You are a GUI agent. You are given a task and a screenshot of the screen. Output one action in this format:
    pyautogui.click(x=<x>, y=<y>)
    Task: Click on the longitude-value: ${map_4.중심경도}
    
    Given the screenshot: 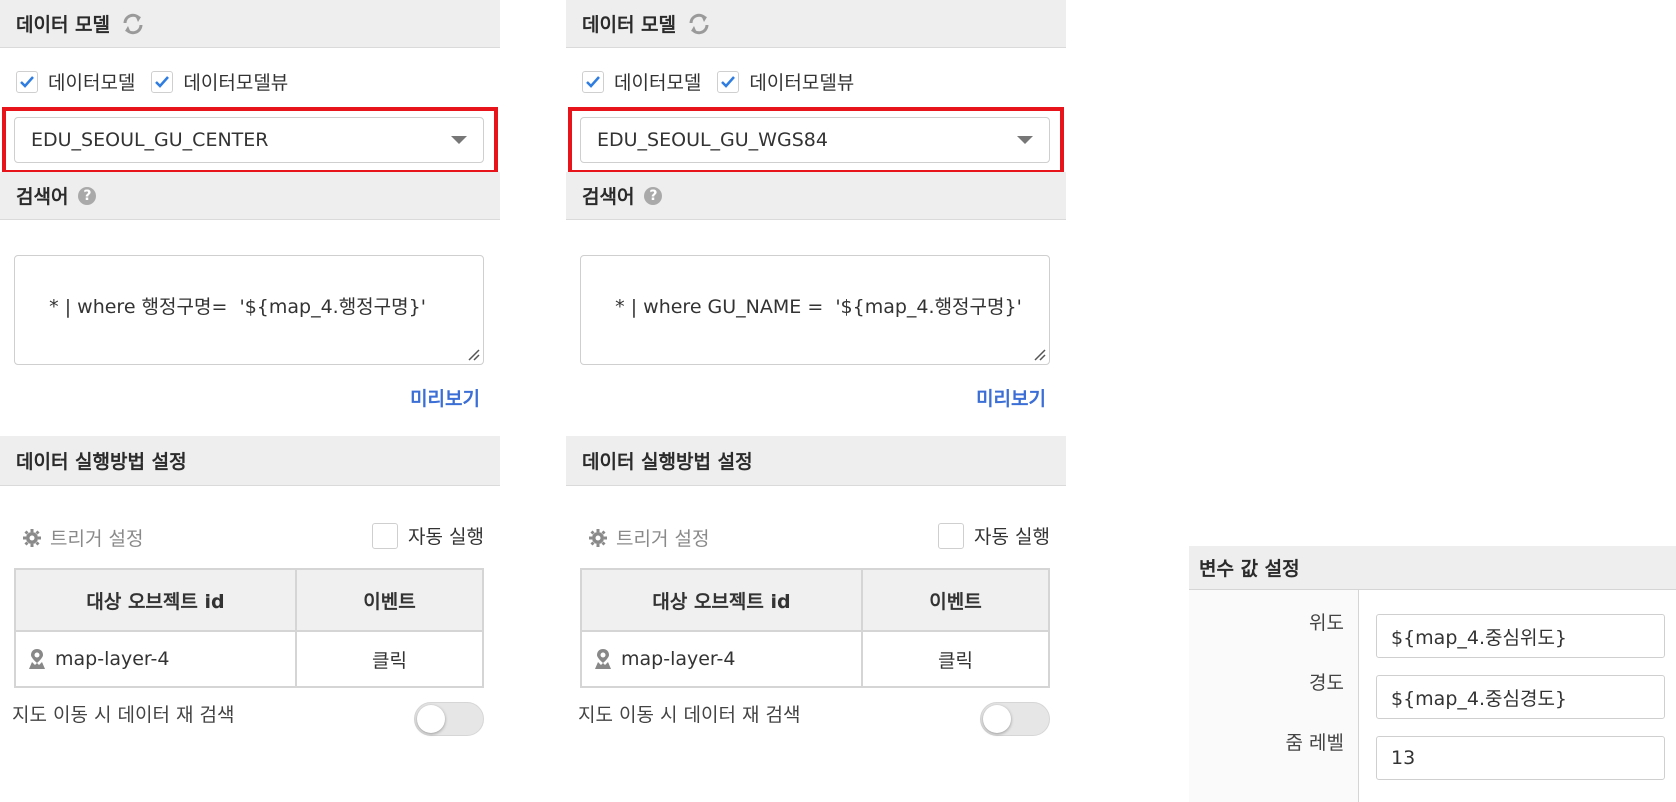 What is the action you would take?
    pyautogui.click(x=1479, y=698)
    